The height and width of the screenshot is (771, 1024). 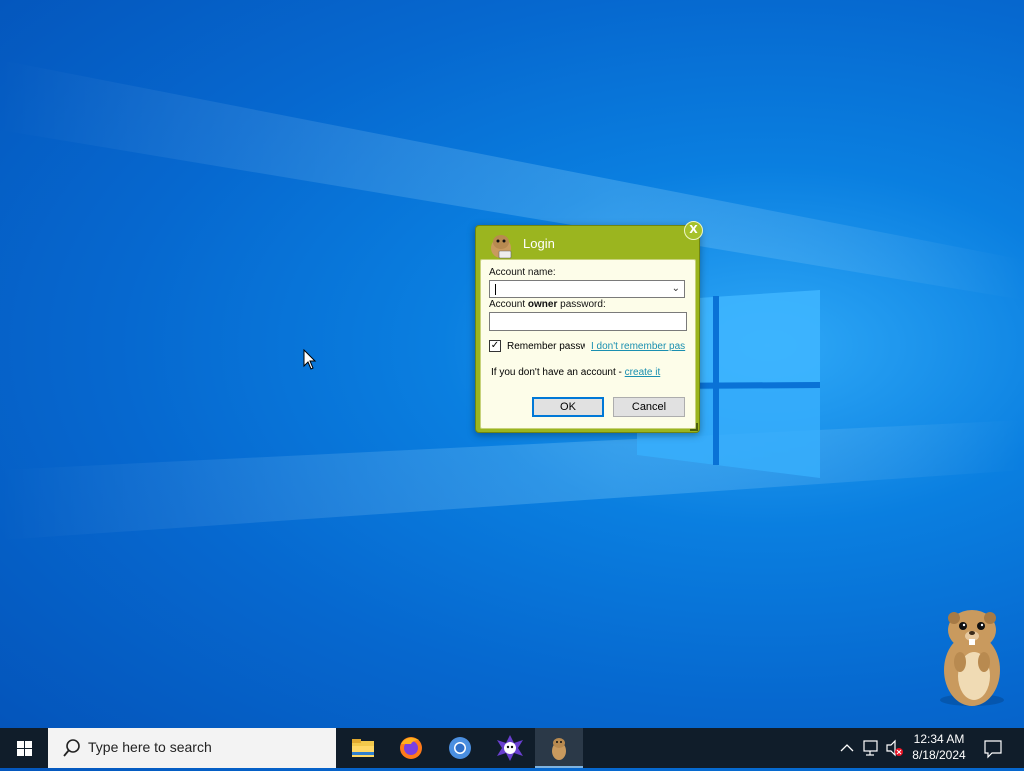 I want to click on network-tray-button, so click(x=871, y=748).